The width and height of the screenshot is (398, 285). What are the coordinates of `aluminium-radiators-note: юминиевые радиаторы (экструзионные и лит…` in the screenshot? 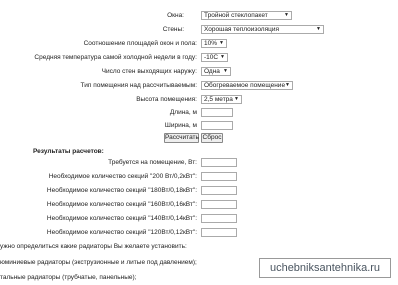 It's located at (98, 262).